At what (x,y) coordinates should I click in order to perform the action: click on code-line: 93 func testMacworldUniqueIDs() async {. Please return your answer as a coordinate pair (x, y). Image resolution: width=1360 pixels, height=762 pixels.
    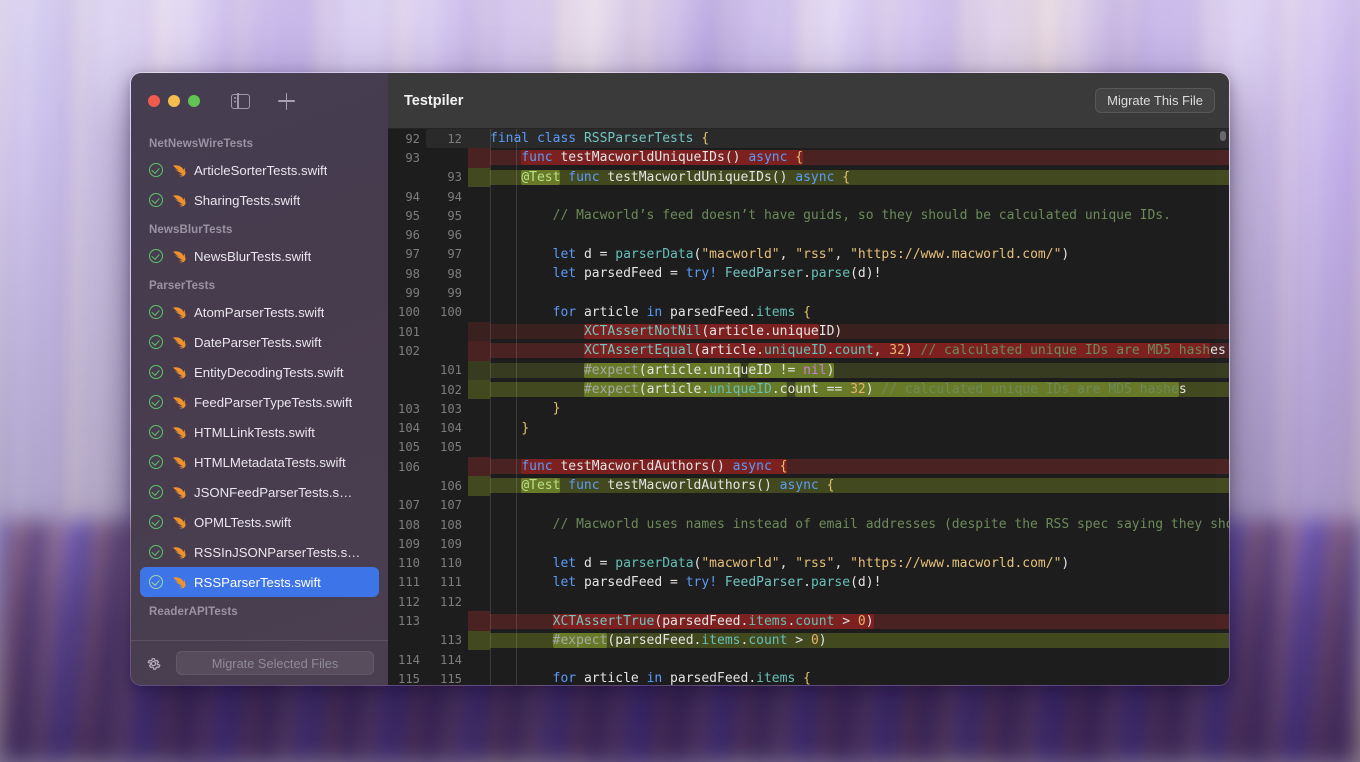
    Looking at the image, I should click on (808, 158).